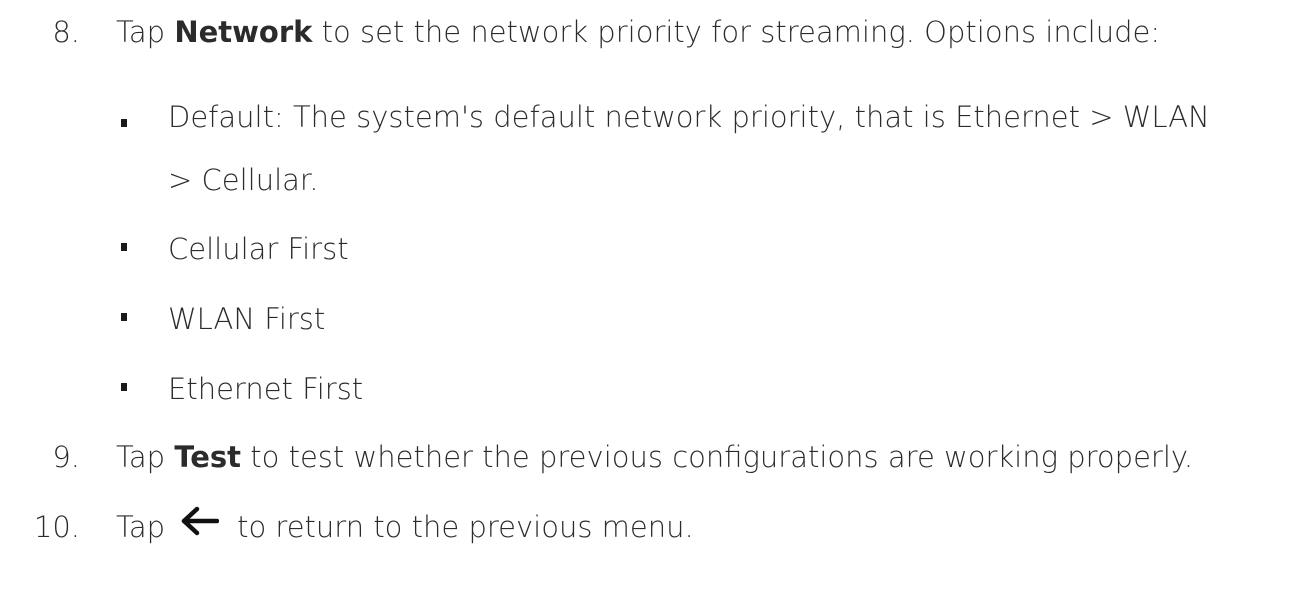 The width and height of the screenshot is (1309, 596). What do you see at coordinates (465, 527) in the screenshot?
I see `step-text-suffix: to return to the previous menu.` at bounding box center [465, 527].